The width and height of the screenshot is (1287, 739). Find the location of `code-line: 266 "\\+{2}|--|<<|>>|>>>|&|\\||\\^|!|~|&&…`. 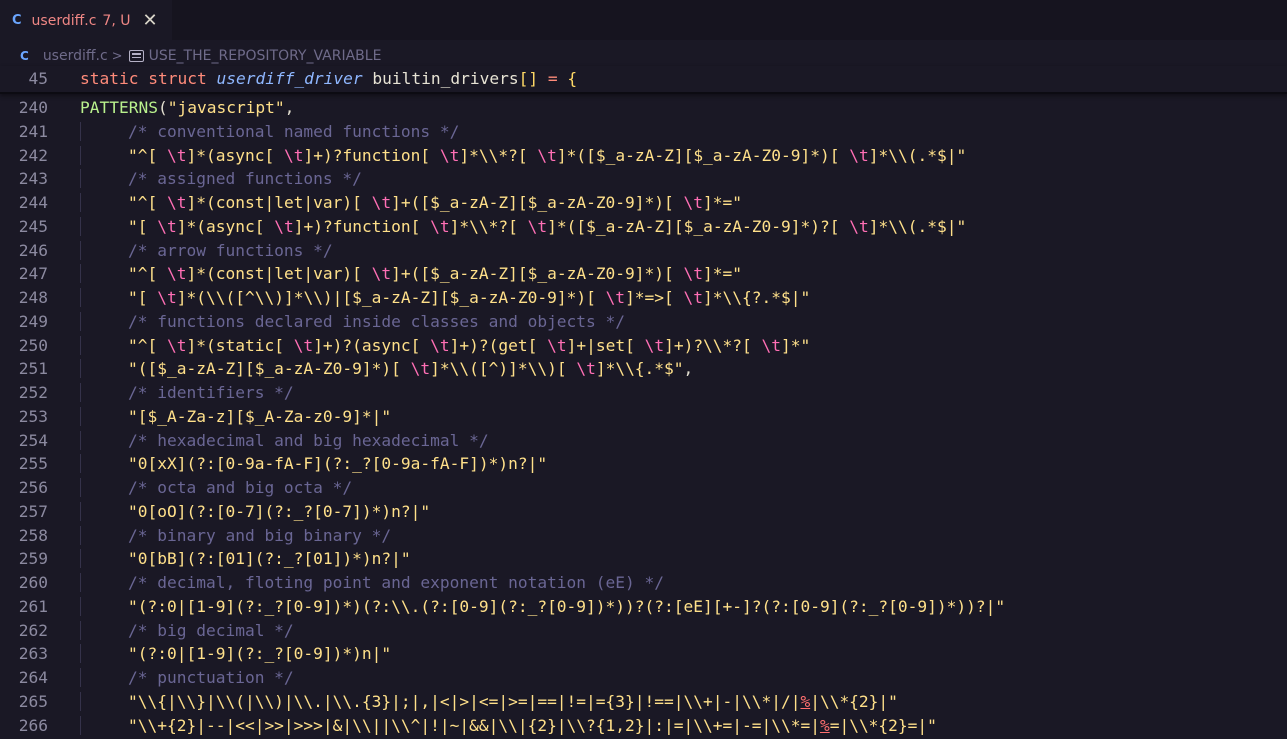

code-line: 266 "\\+{2}|--|<<|>>|>>>|&|\\||\\^|!|~|&&… is located at coordinates (643, 726).